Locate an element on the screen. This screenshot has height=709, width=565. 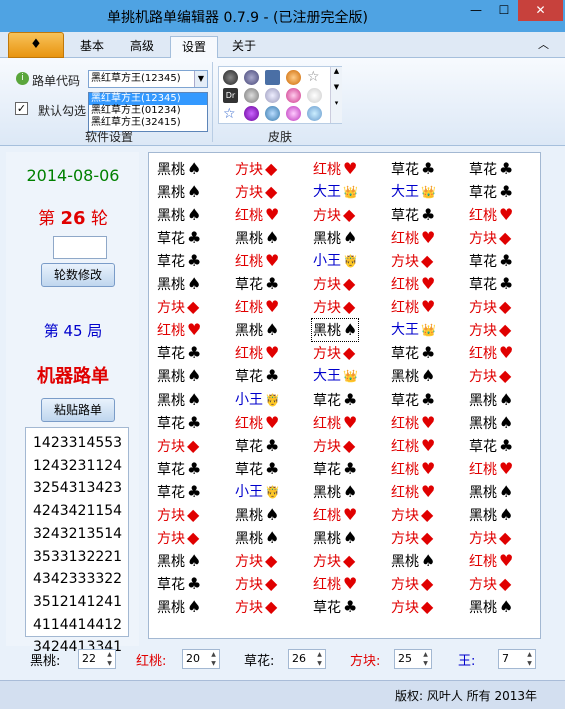
tab-basic: 基本 is located at coordinates (92, 47).